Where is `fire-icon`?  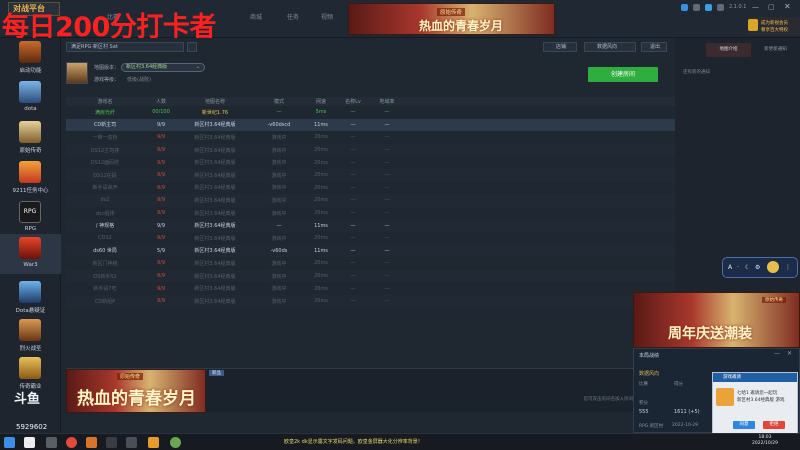
fire-icon is located at coordinates (30, 330).